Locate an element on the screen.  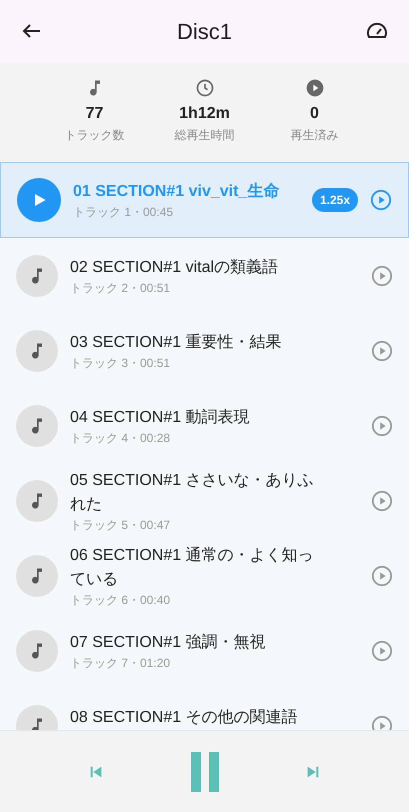
stat-label: トラック数 is located at coordinates (94, 135).